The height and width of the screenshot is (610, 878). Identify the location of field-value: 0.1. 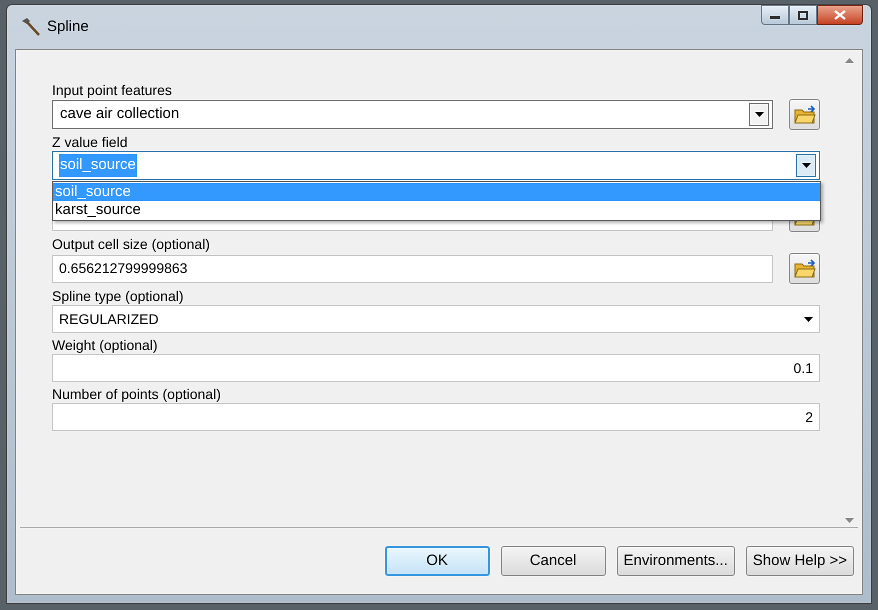
(803, 368).